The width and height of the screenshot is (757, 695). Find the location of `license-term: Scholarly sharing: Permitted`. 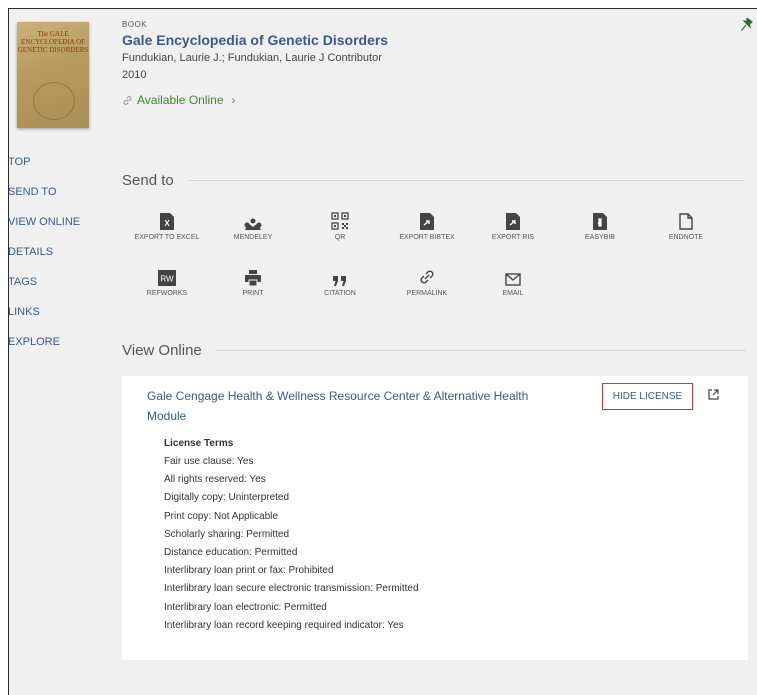

license-term: Scholarly sharing: Permitted is located at coordinates (227, 534).